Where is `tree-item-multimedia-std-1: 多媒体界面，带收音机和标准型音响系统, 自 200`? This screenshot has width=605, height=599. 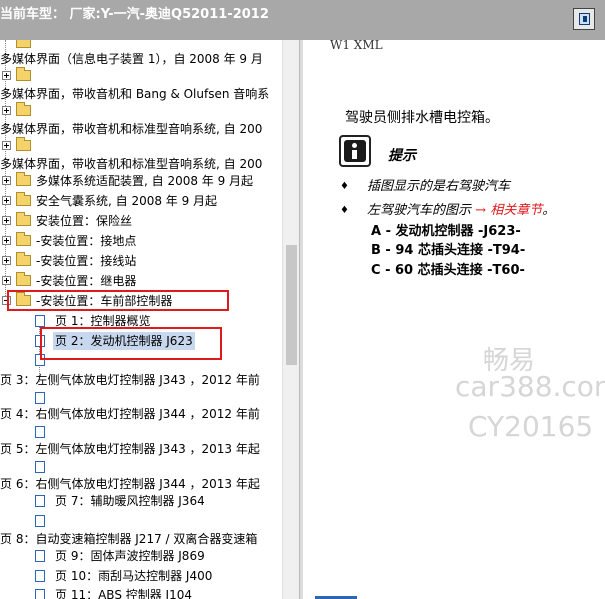
tree-item-multimedia-std-1: 多媒体界面，带收音机和标准型音响系统, 自 200 is located at coordinates (141, 129).